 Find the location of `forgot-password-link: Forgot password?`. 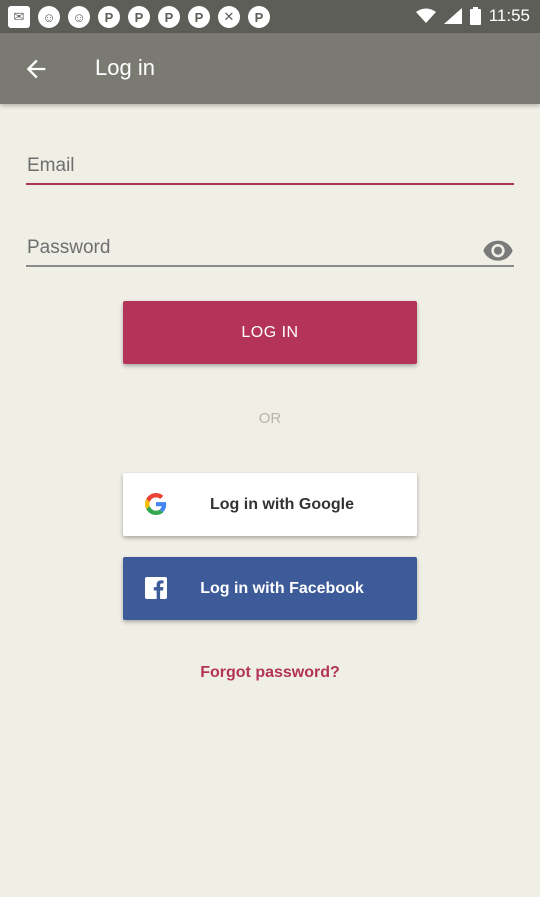

forgot-password-link: Forgot password? is located at coordinates (270, 673).